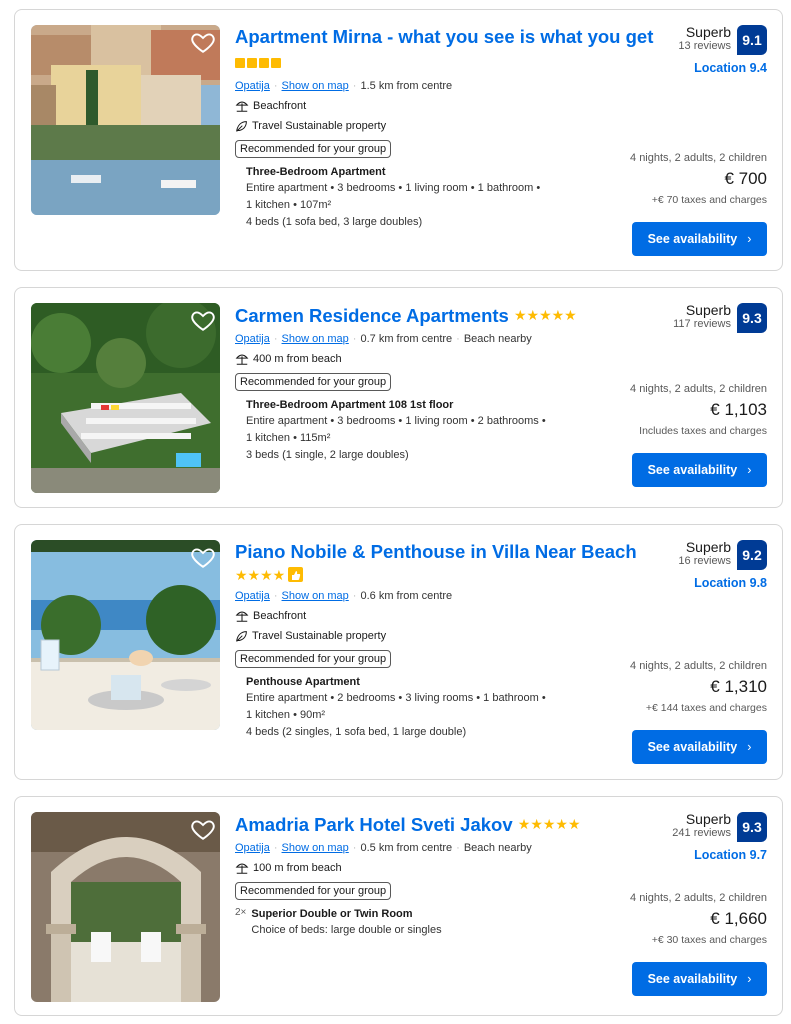 Image resolution: width=791 pixels, height=1024 pixels. What do you see at coordinates (709, 200) in the screenshot?
I see `taxes-text: +€ 70 taxes and charges` at bounding box center [709, 200].